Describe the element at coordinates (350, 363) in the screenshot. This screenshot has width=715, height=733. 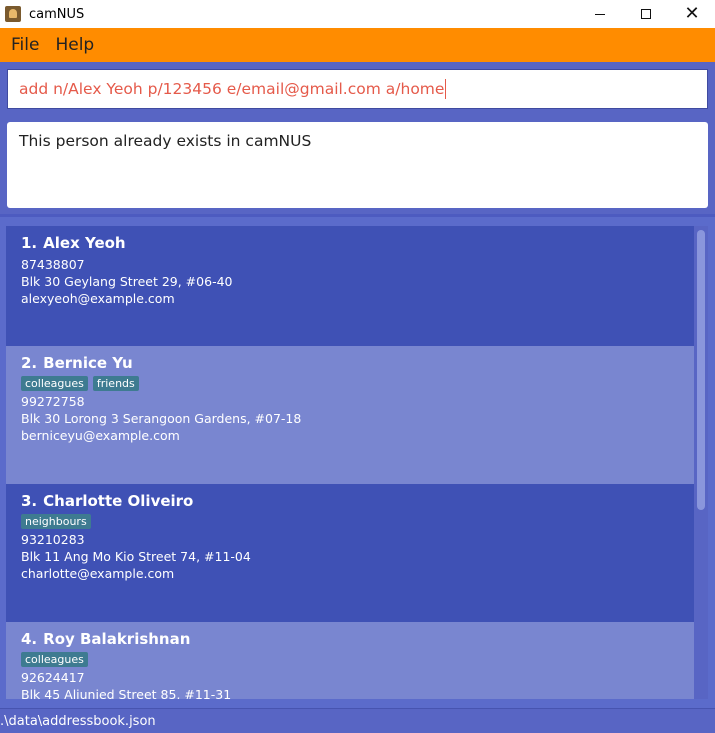
I see `person-name-row: 2. Bernice Yu` at that location.